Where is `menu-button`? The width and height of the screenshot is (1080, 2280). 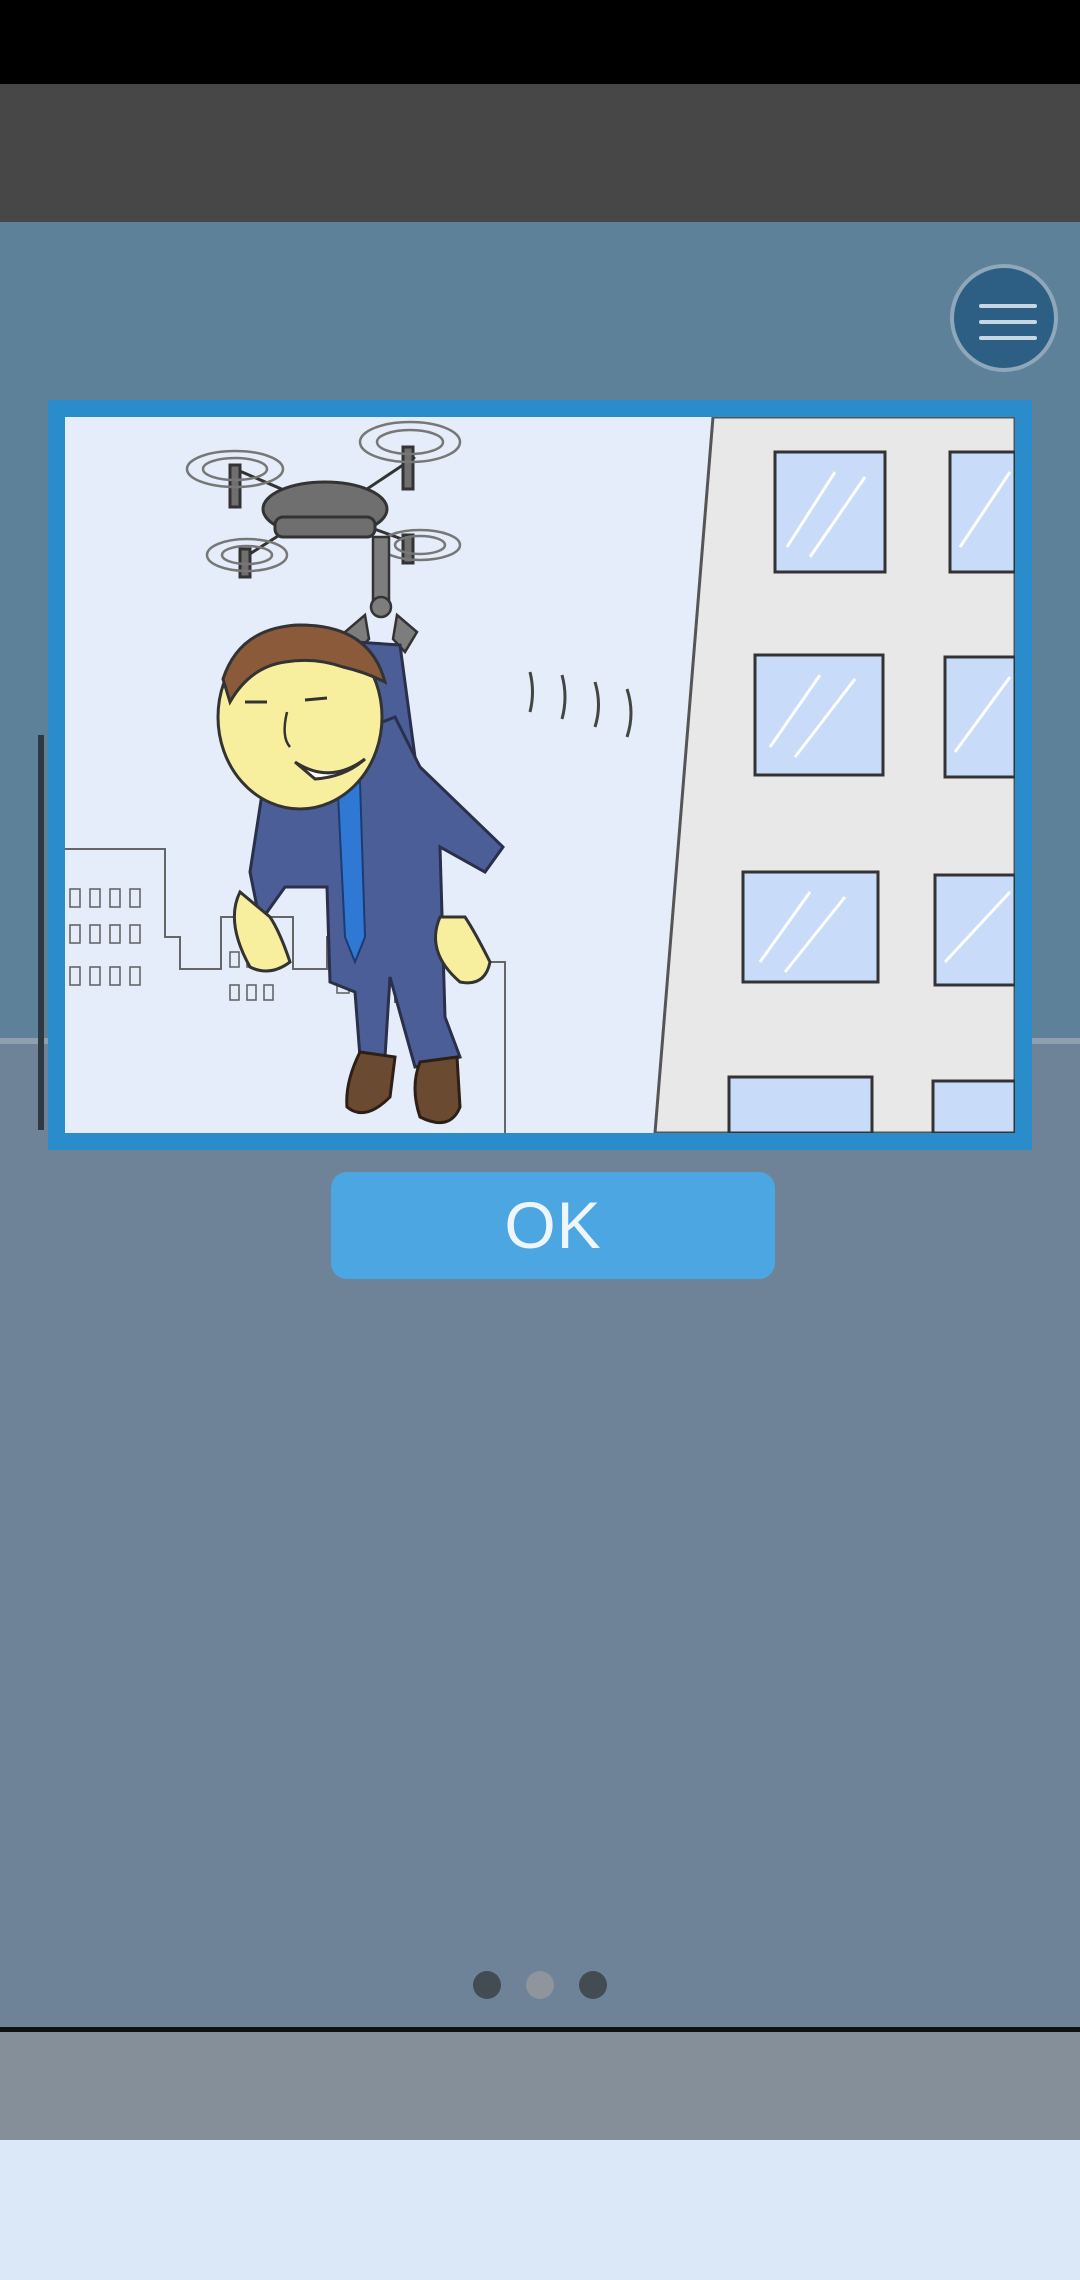
menu-button is located at coordinates (1004, 318).